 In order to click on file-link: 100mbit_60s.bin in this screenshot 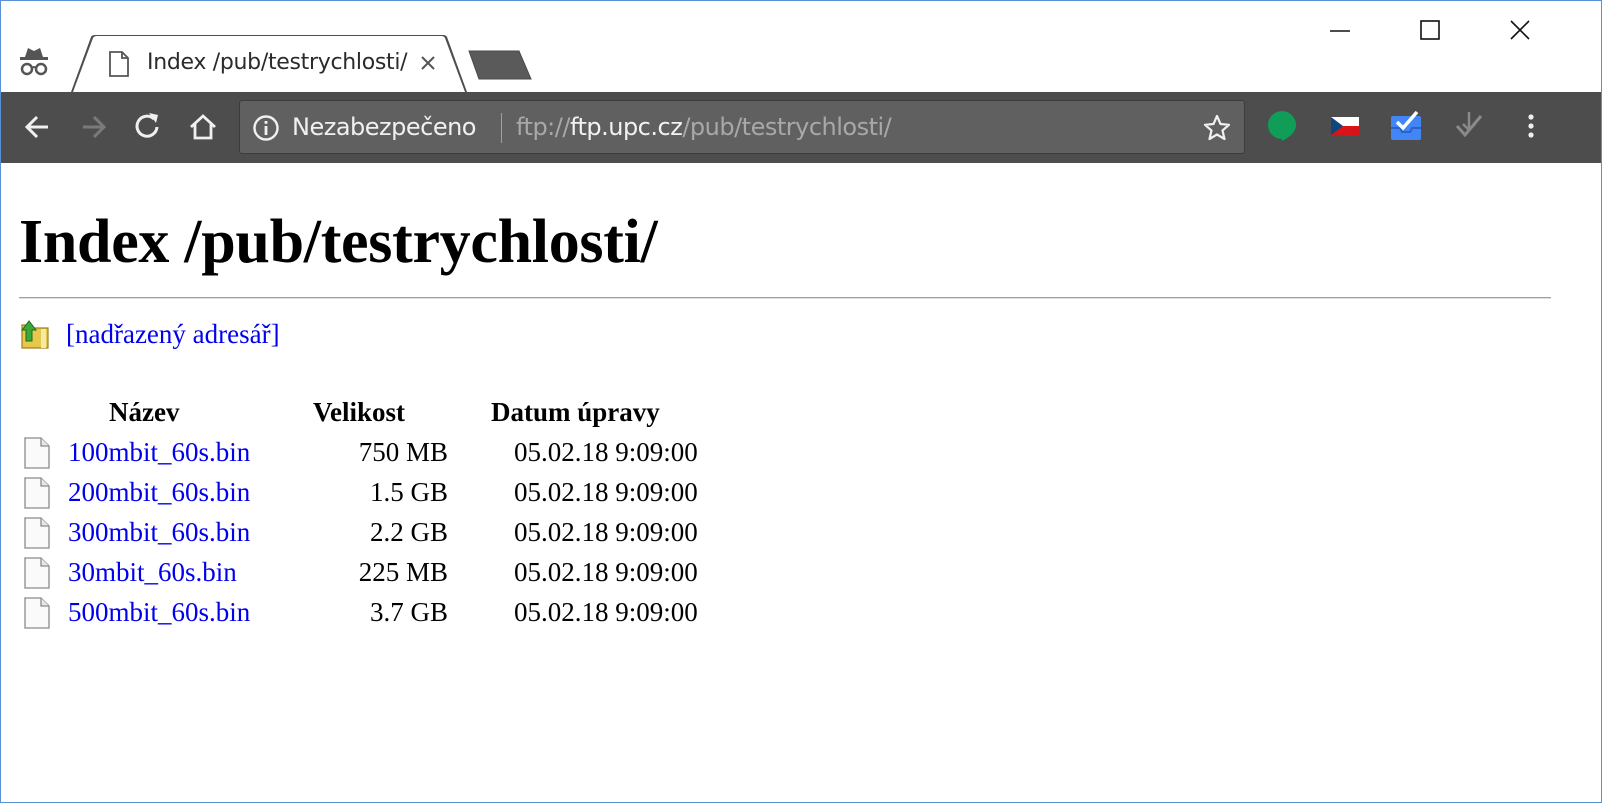, I will do `click(159, 452)`.